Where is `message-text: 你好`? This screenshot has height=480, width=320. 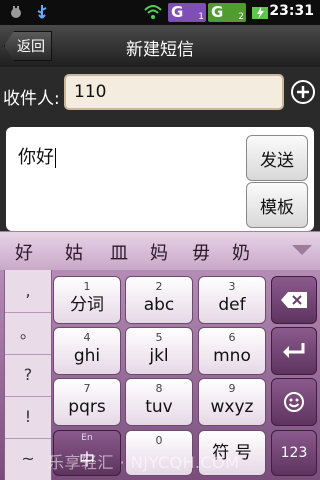 message-text: 你好 is located at coordinates (36, 157).